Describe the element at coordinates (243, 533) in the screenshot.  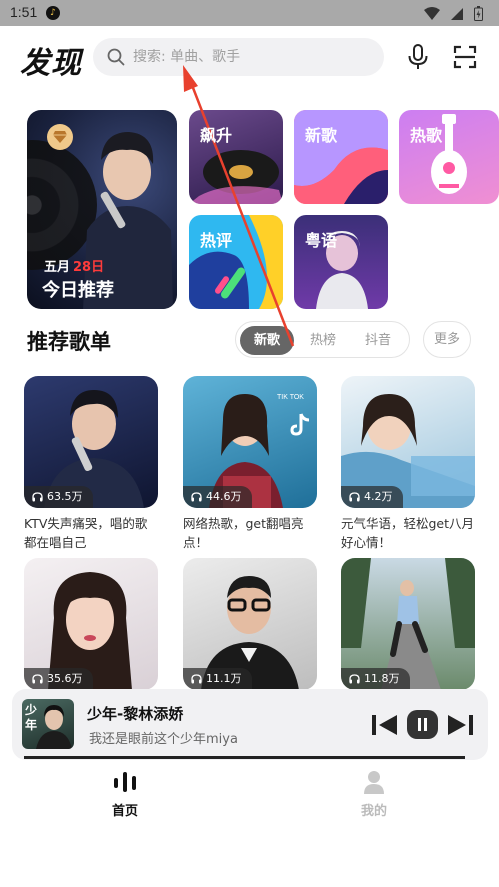
I see `playlist-description: 网络热歌，get翻唱亮点！` at that location.